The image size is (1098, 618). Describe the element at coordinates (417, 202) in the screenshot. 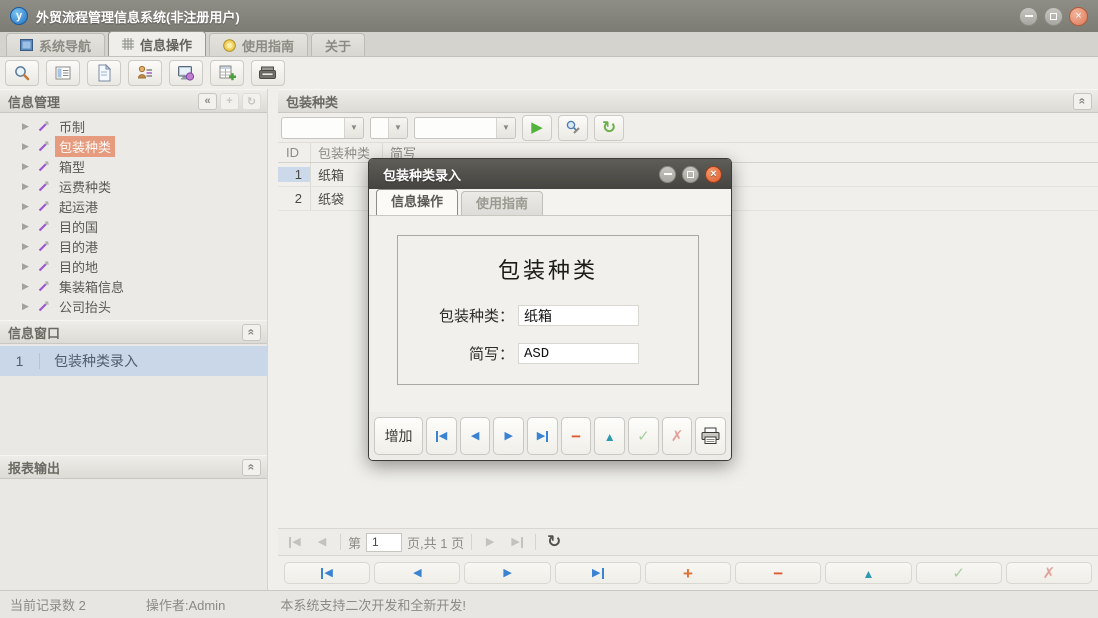

I see `dialog-tab-info-operation: 信息操作` at that location.